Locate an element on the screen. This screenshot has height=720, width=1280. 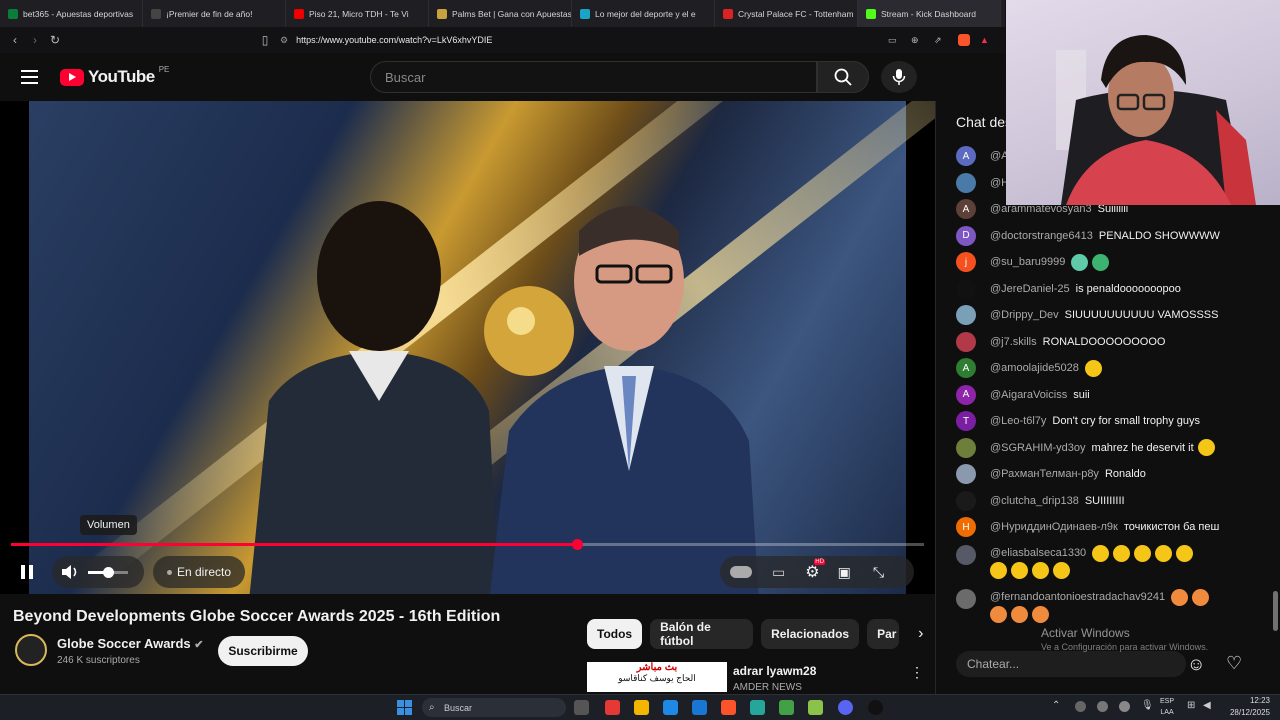
settings-icon: ⚙ HD is located at coordinates (815, 570).